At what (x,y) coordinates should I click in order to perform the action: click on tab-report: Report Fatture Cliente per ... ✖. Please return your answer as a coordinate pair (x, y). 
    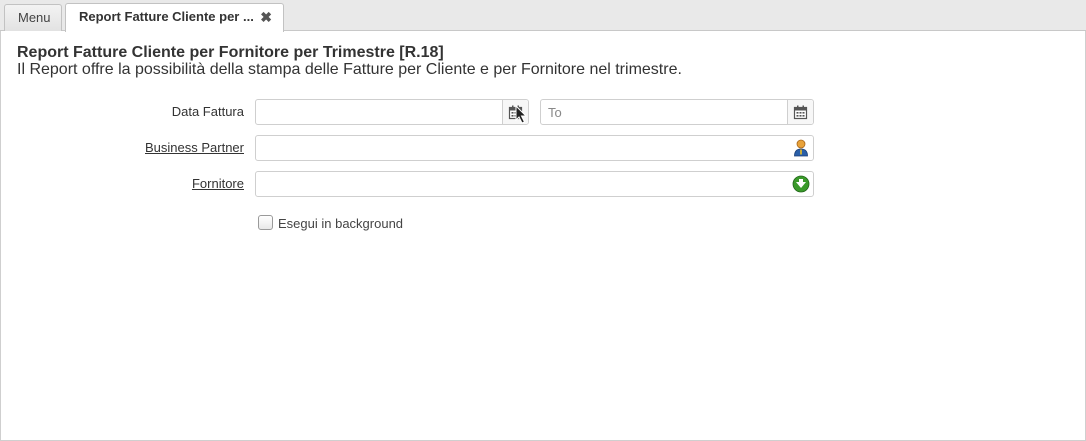
    Looking at the image, I should click on (174, 17).